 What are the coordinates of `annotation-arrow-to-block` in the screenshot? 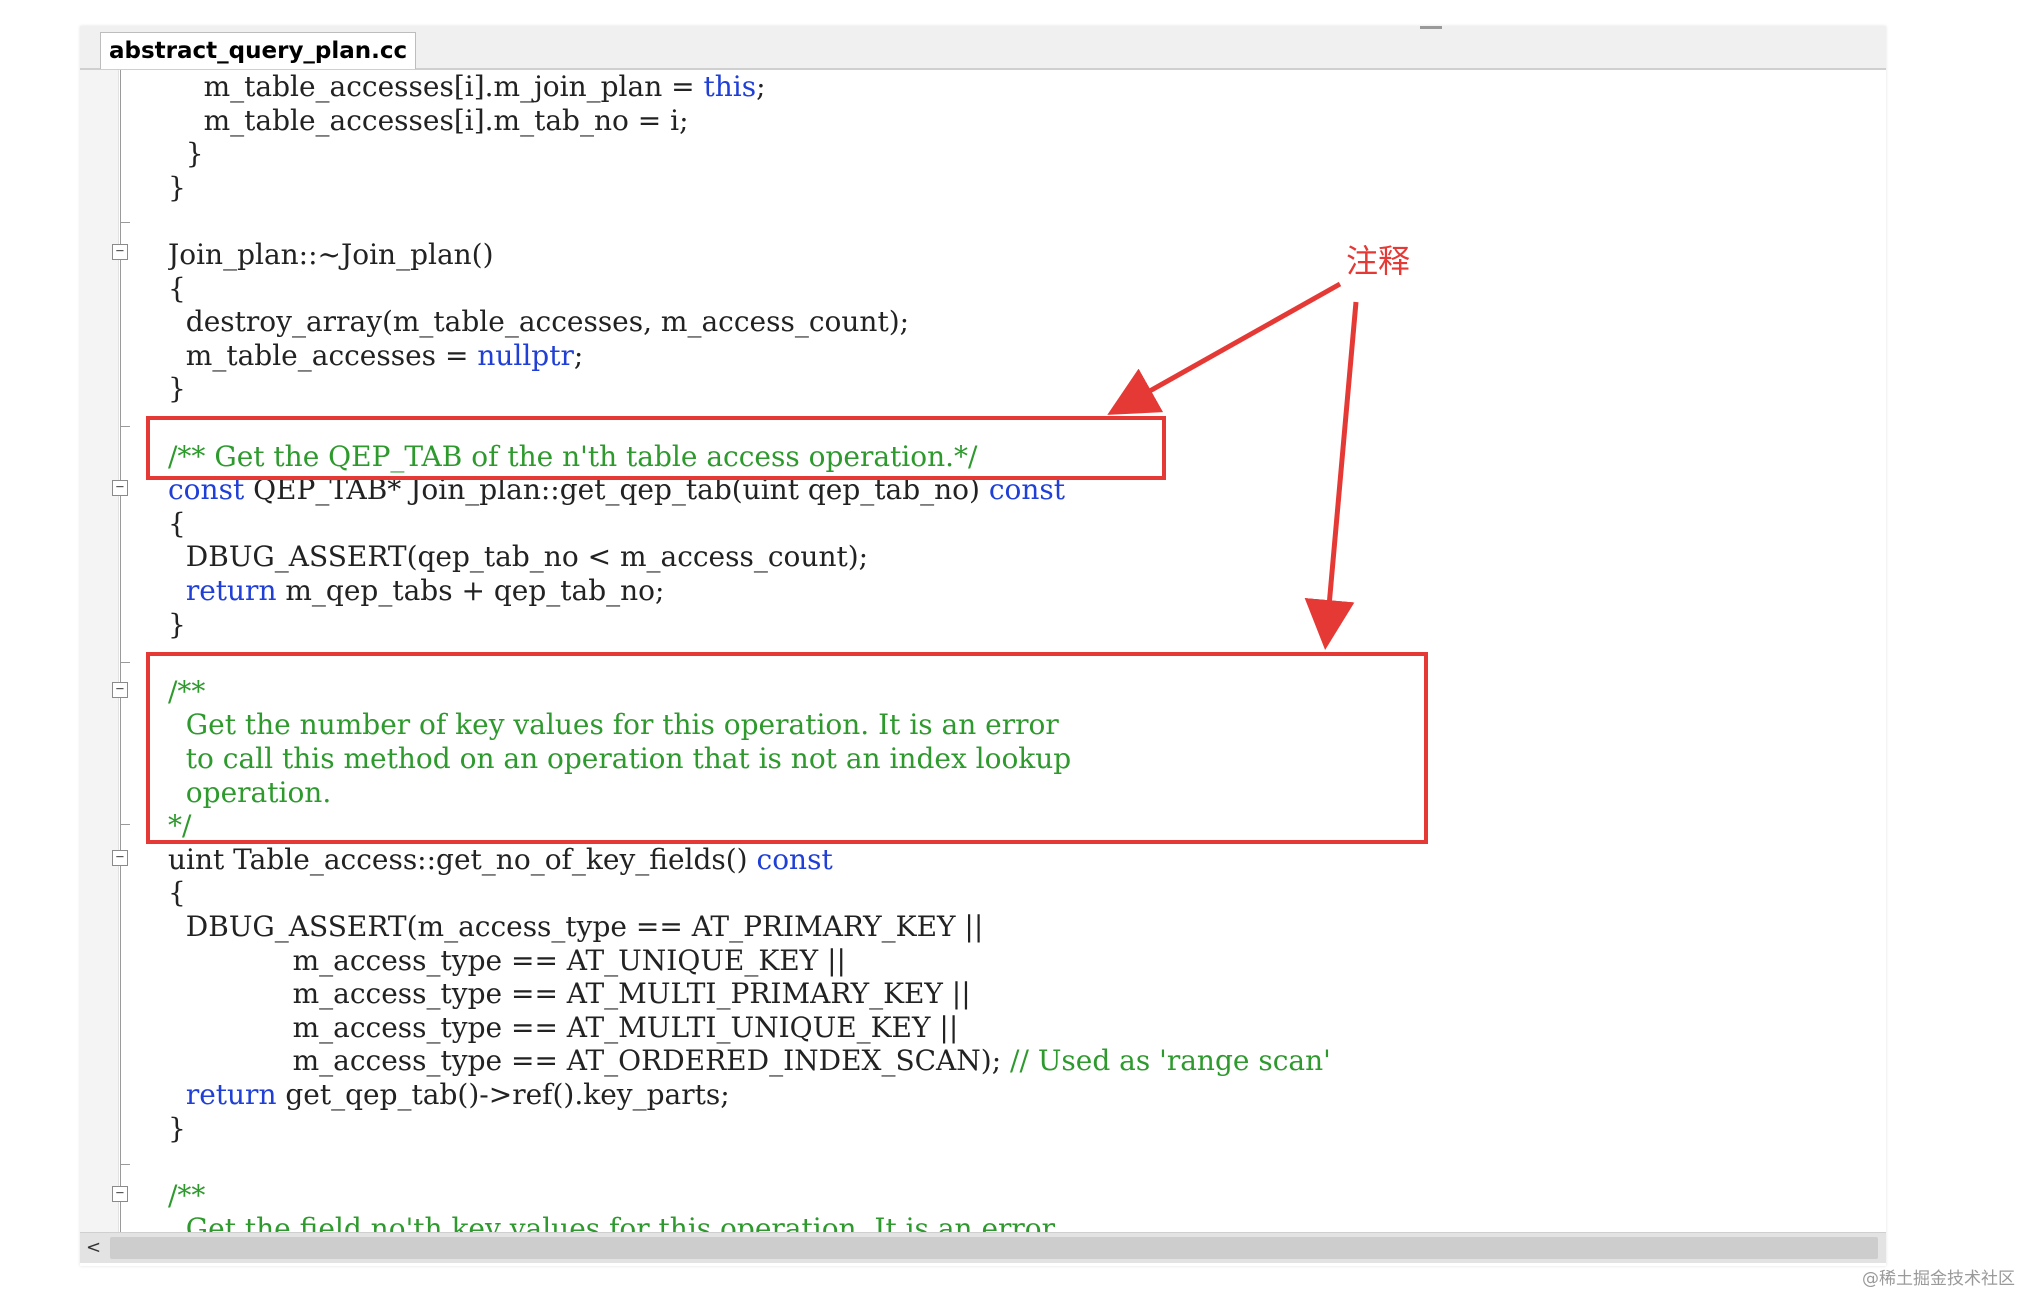 It's located at (1331, 475).